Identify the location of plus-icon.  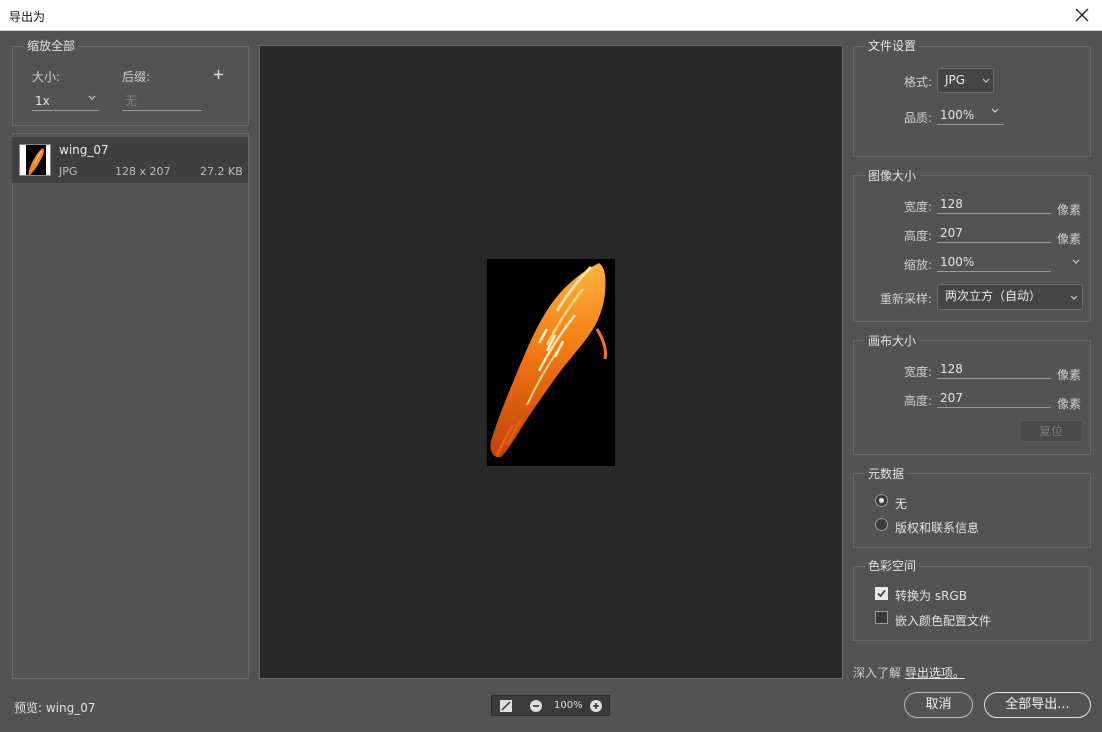
(218, 74).